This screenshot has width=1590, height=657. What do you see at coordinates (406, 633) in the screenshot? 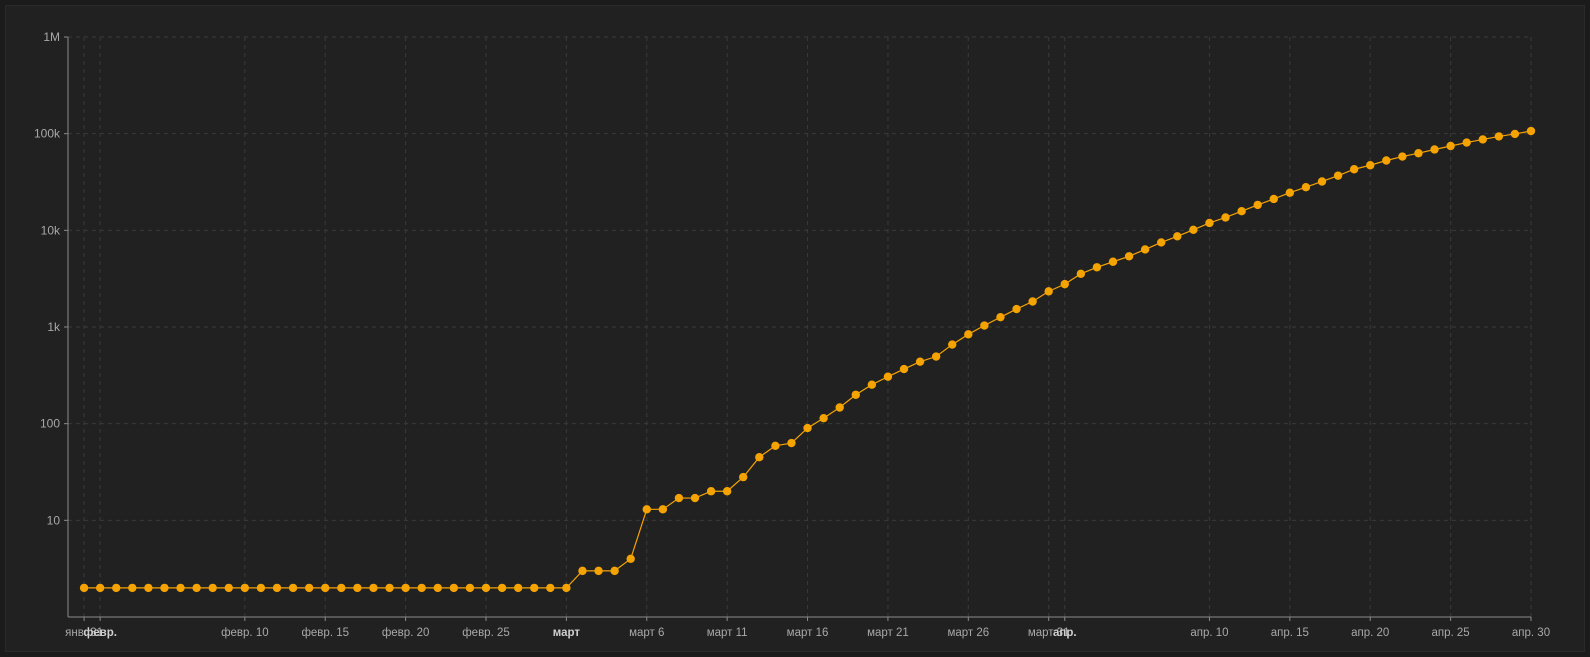
I see `x-tick-label: февр. 20` at bounding box center [406, 633].